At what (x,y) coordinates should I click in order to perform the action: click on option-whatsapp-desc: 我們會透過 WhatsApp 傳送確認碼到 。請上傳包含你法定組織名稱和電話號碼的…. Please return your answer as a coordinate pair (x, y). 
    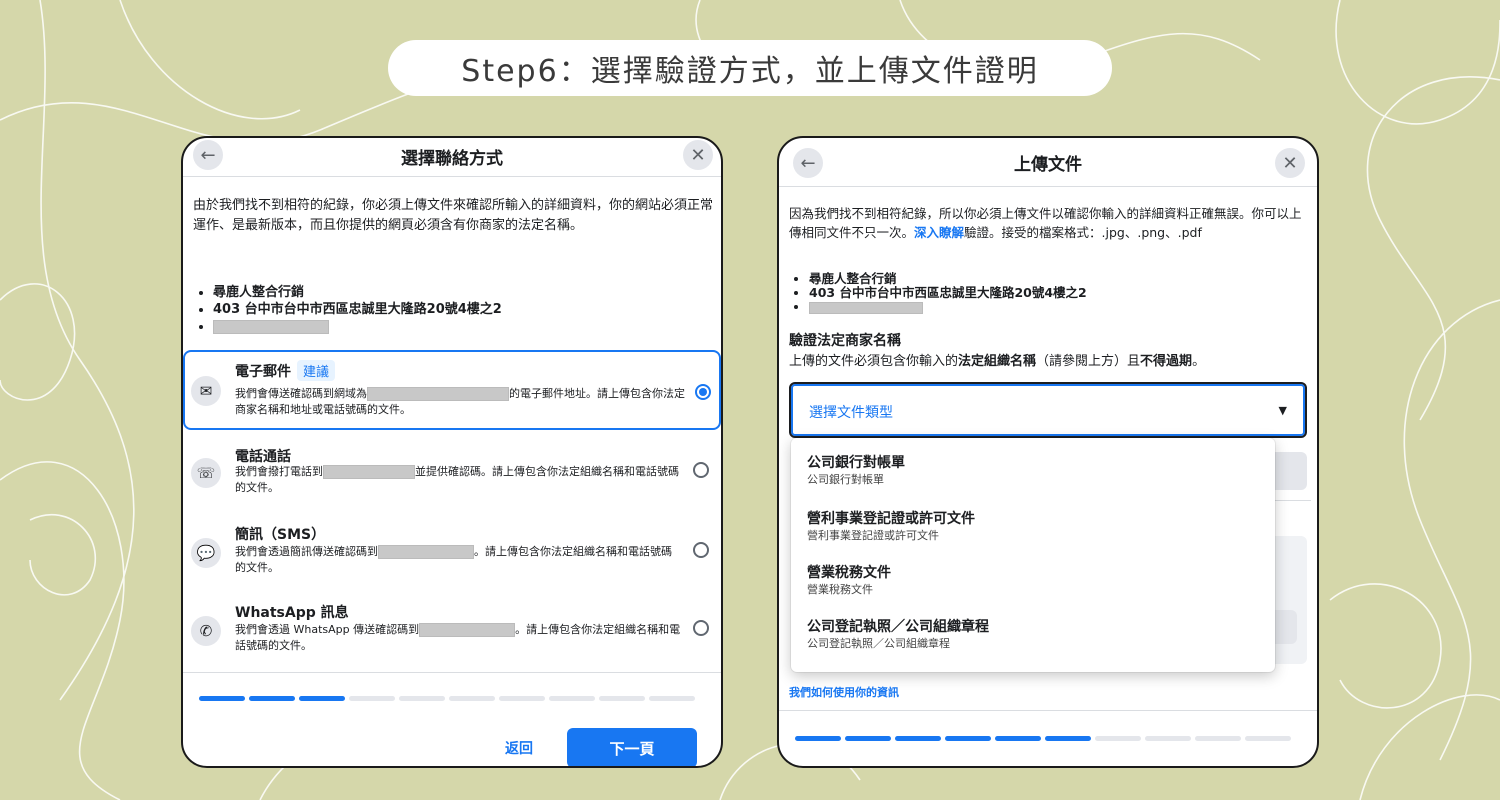
    Looking at the image, I should click on (458, 637).